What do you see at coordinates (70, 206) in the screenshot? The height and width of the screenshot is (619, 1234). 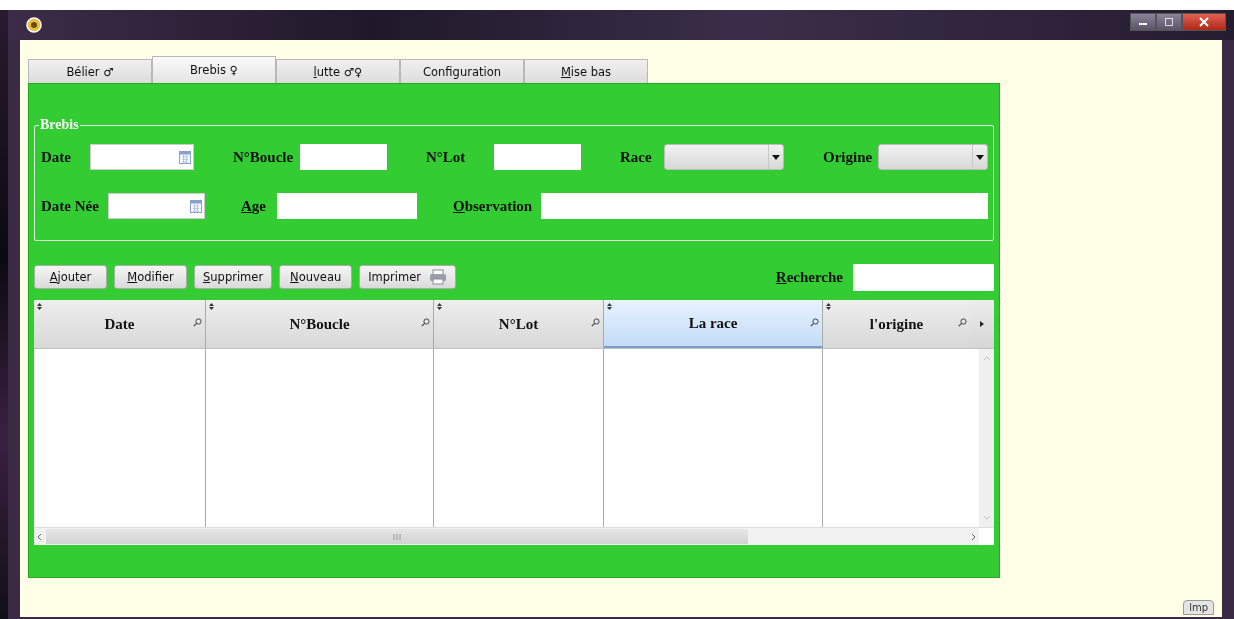 I see `field-label: Date Née` at bounding box center [70, 206].